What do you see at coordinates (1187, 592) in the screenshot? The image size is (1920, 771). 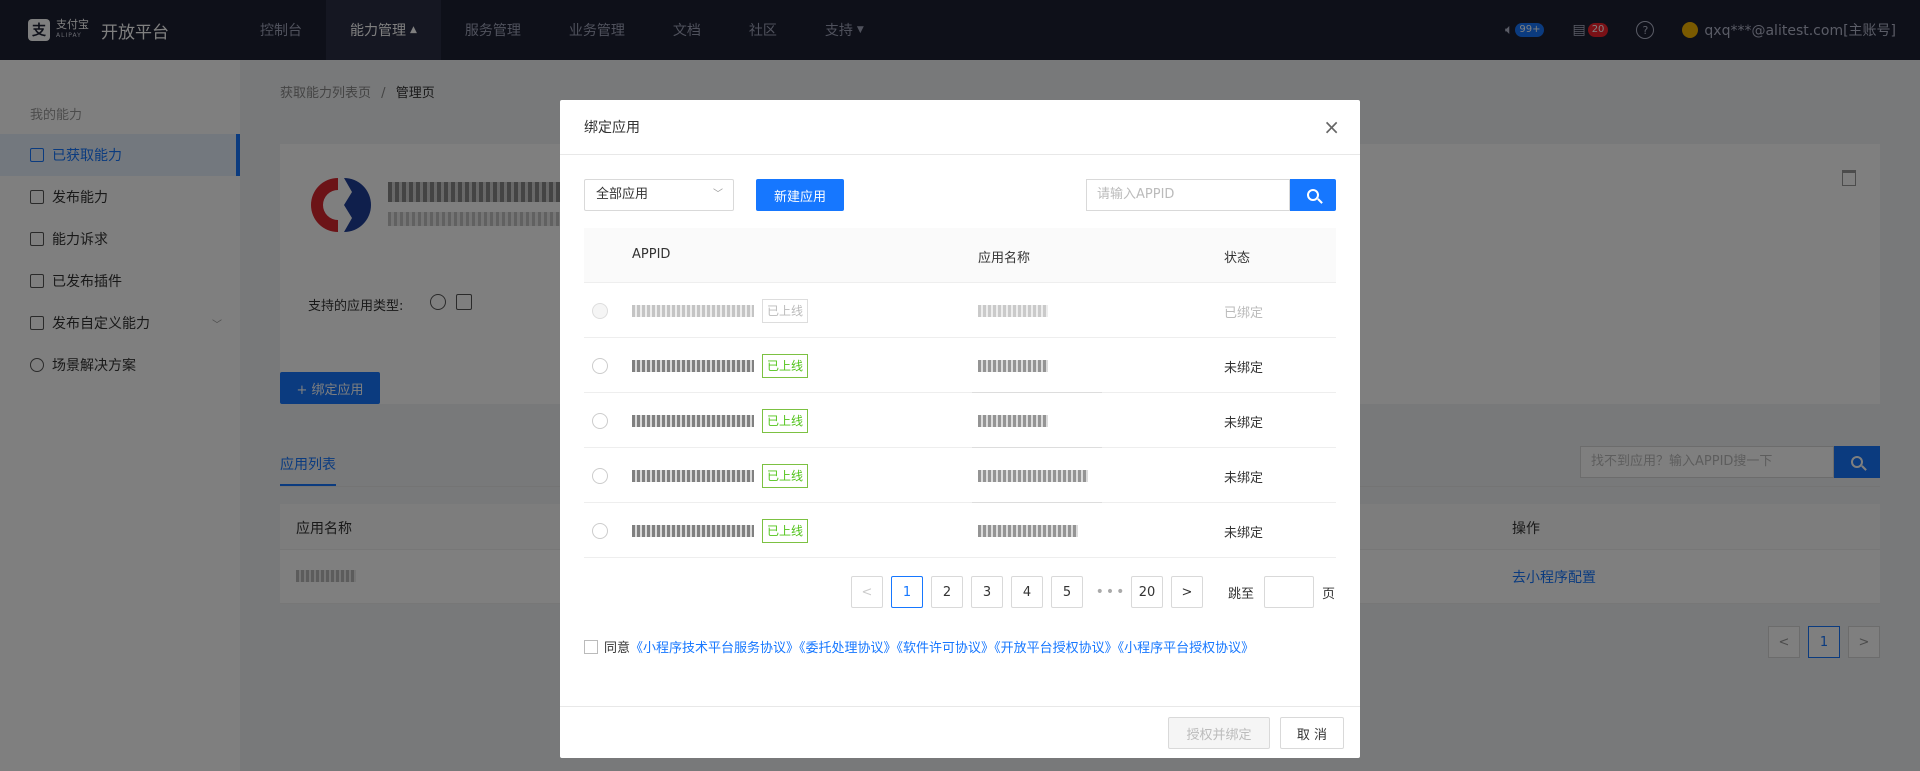 I see `next-page-button: >` at bounding box center [1187, 592].